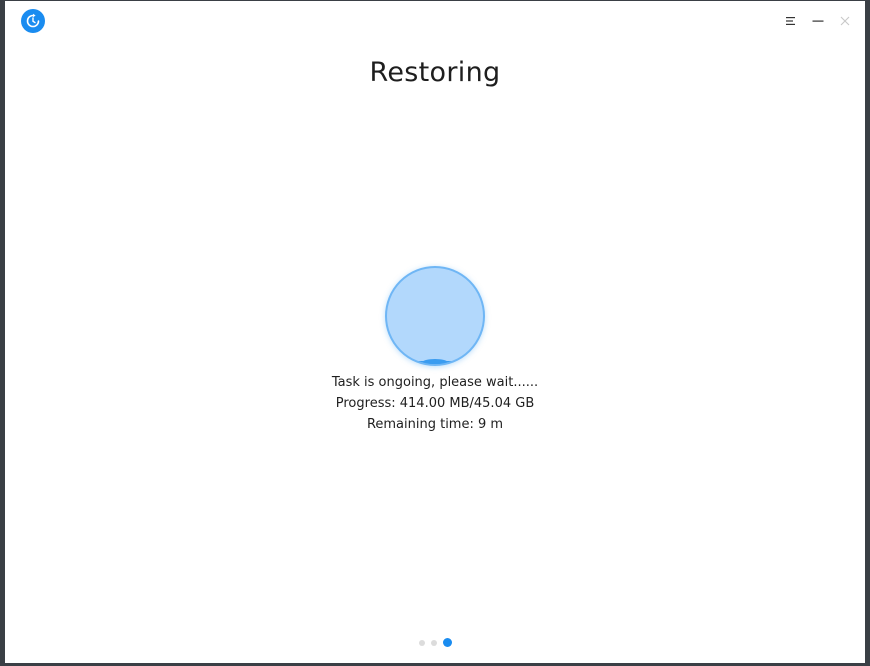 The height and width of the screenshot is (666, 870). Describe the element at coordinates (435, 361) in the screenshot. I see `progress-fill` at that location.